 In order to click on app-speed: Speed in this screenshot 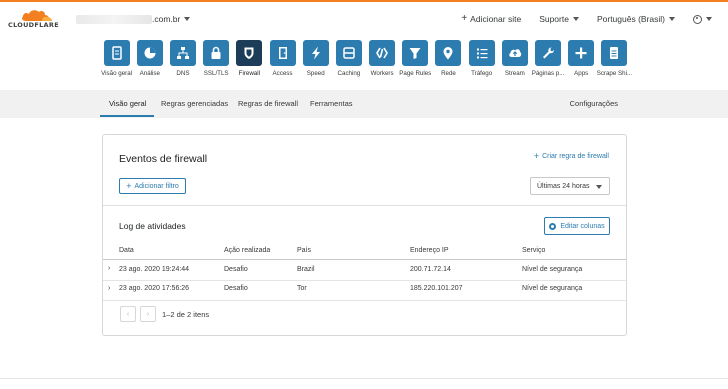, I will do `click(315, 58)`.